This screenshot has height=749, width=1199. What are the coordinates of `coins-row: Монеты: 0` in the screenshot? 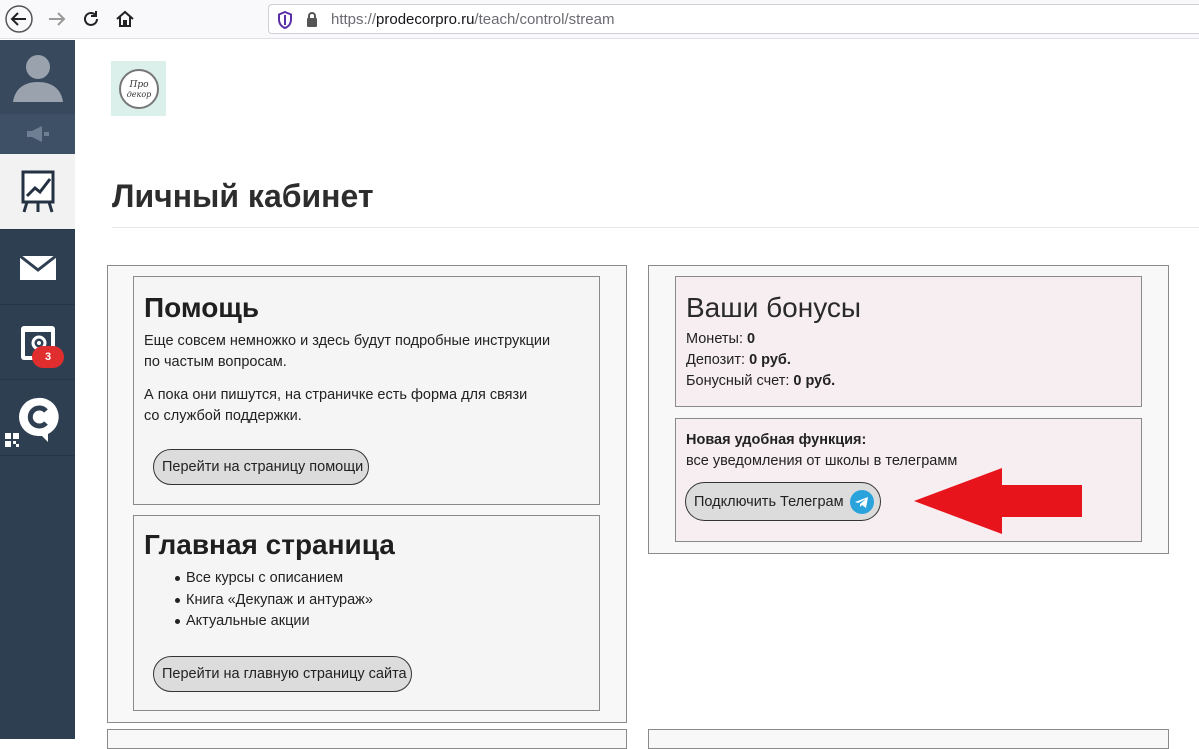 It's located at (908, 339).